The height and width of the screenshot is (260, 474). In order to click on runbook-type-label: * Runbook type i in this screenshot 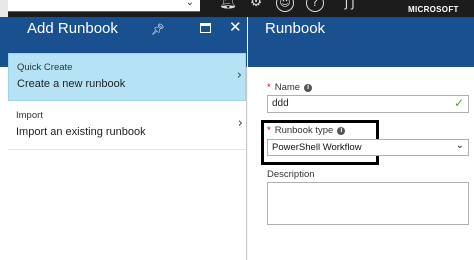, I will do `click(306, 130)`.